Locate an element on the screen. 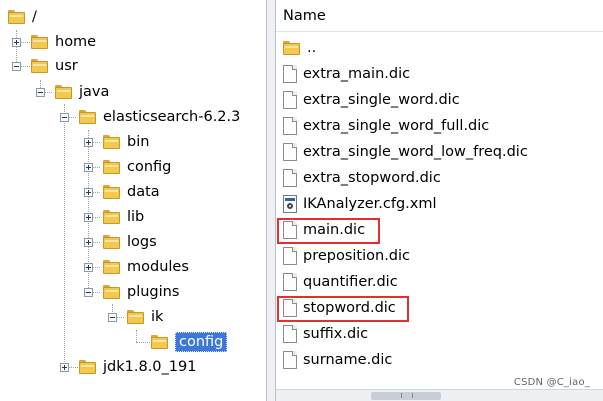 The image size is (603, 401). file-name: suffix.dic is located at coordinates (336, 334).